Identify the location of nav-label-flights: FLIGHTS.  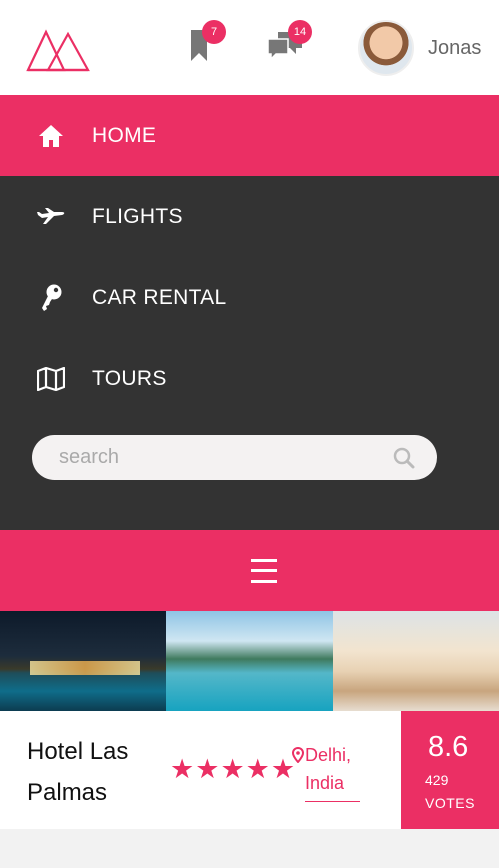
(137, 216).